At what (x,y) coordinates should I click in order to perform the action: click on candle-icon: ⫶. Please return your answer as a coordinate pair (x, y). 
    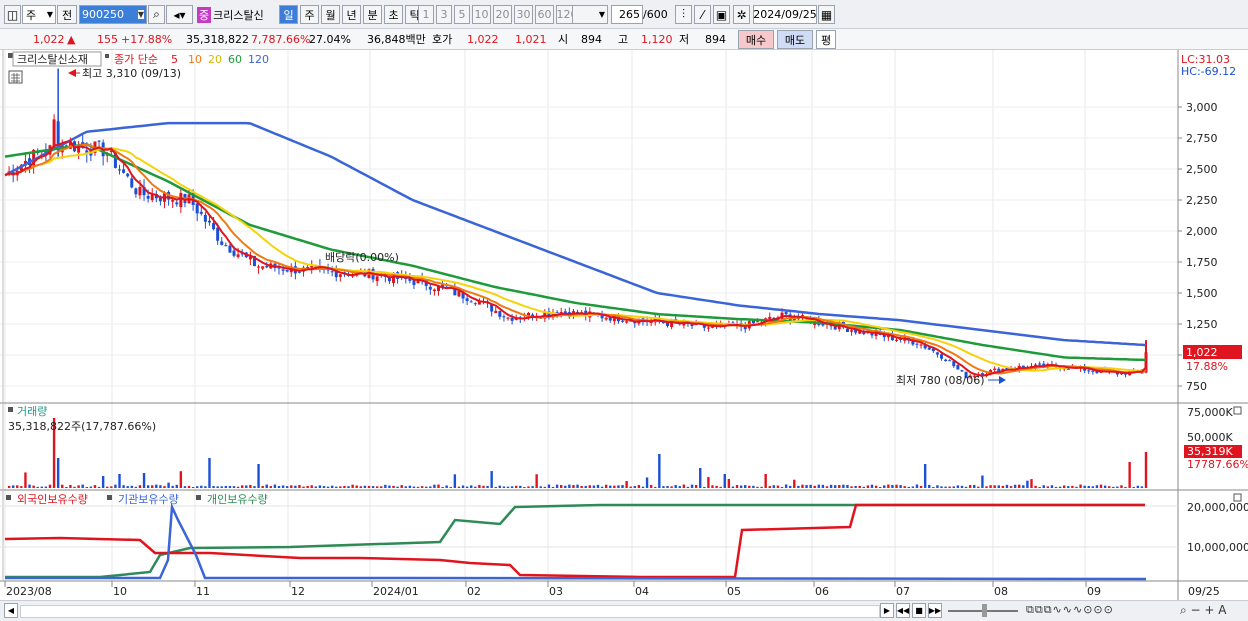
    Looking at the image, I should click on (683, 14).